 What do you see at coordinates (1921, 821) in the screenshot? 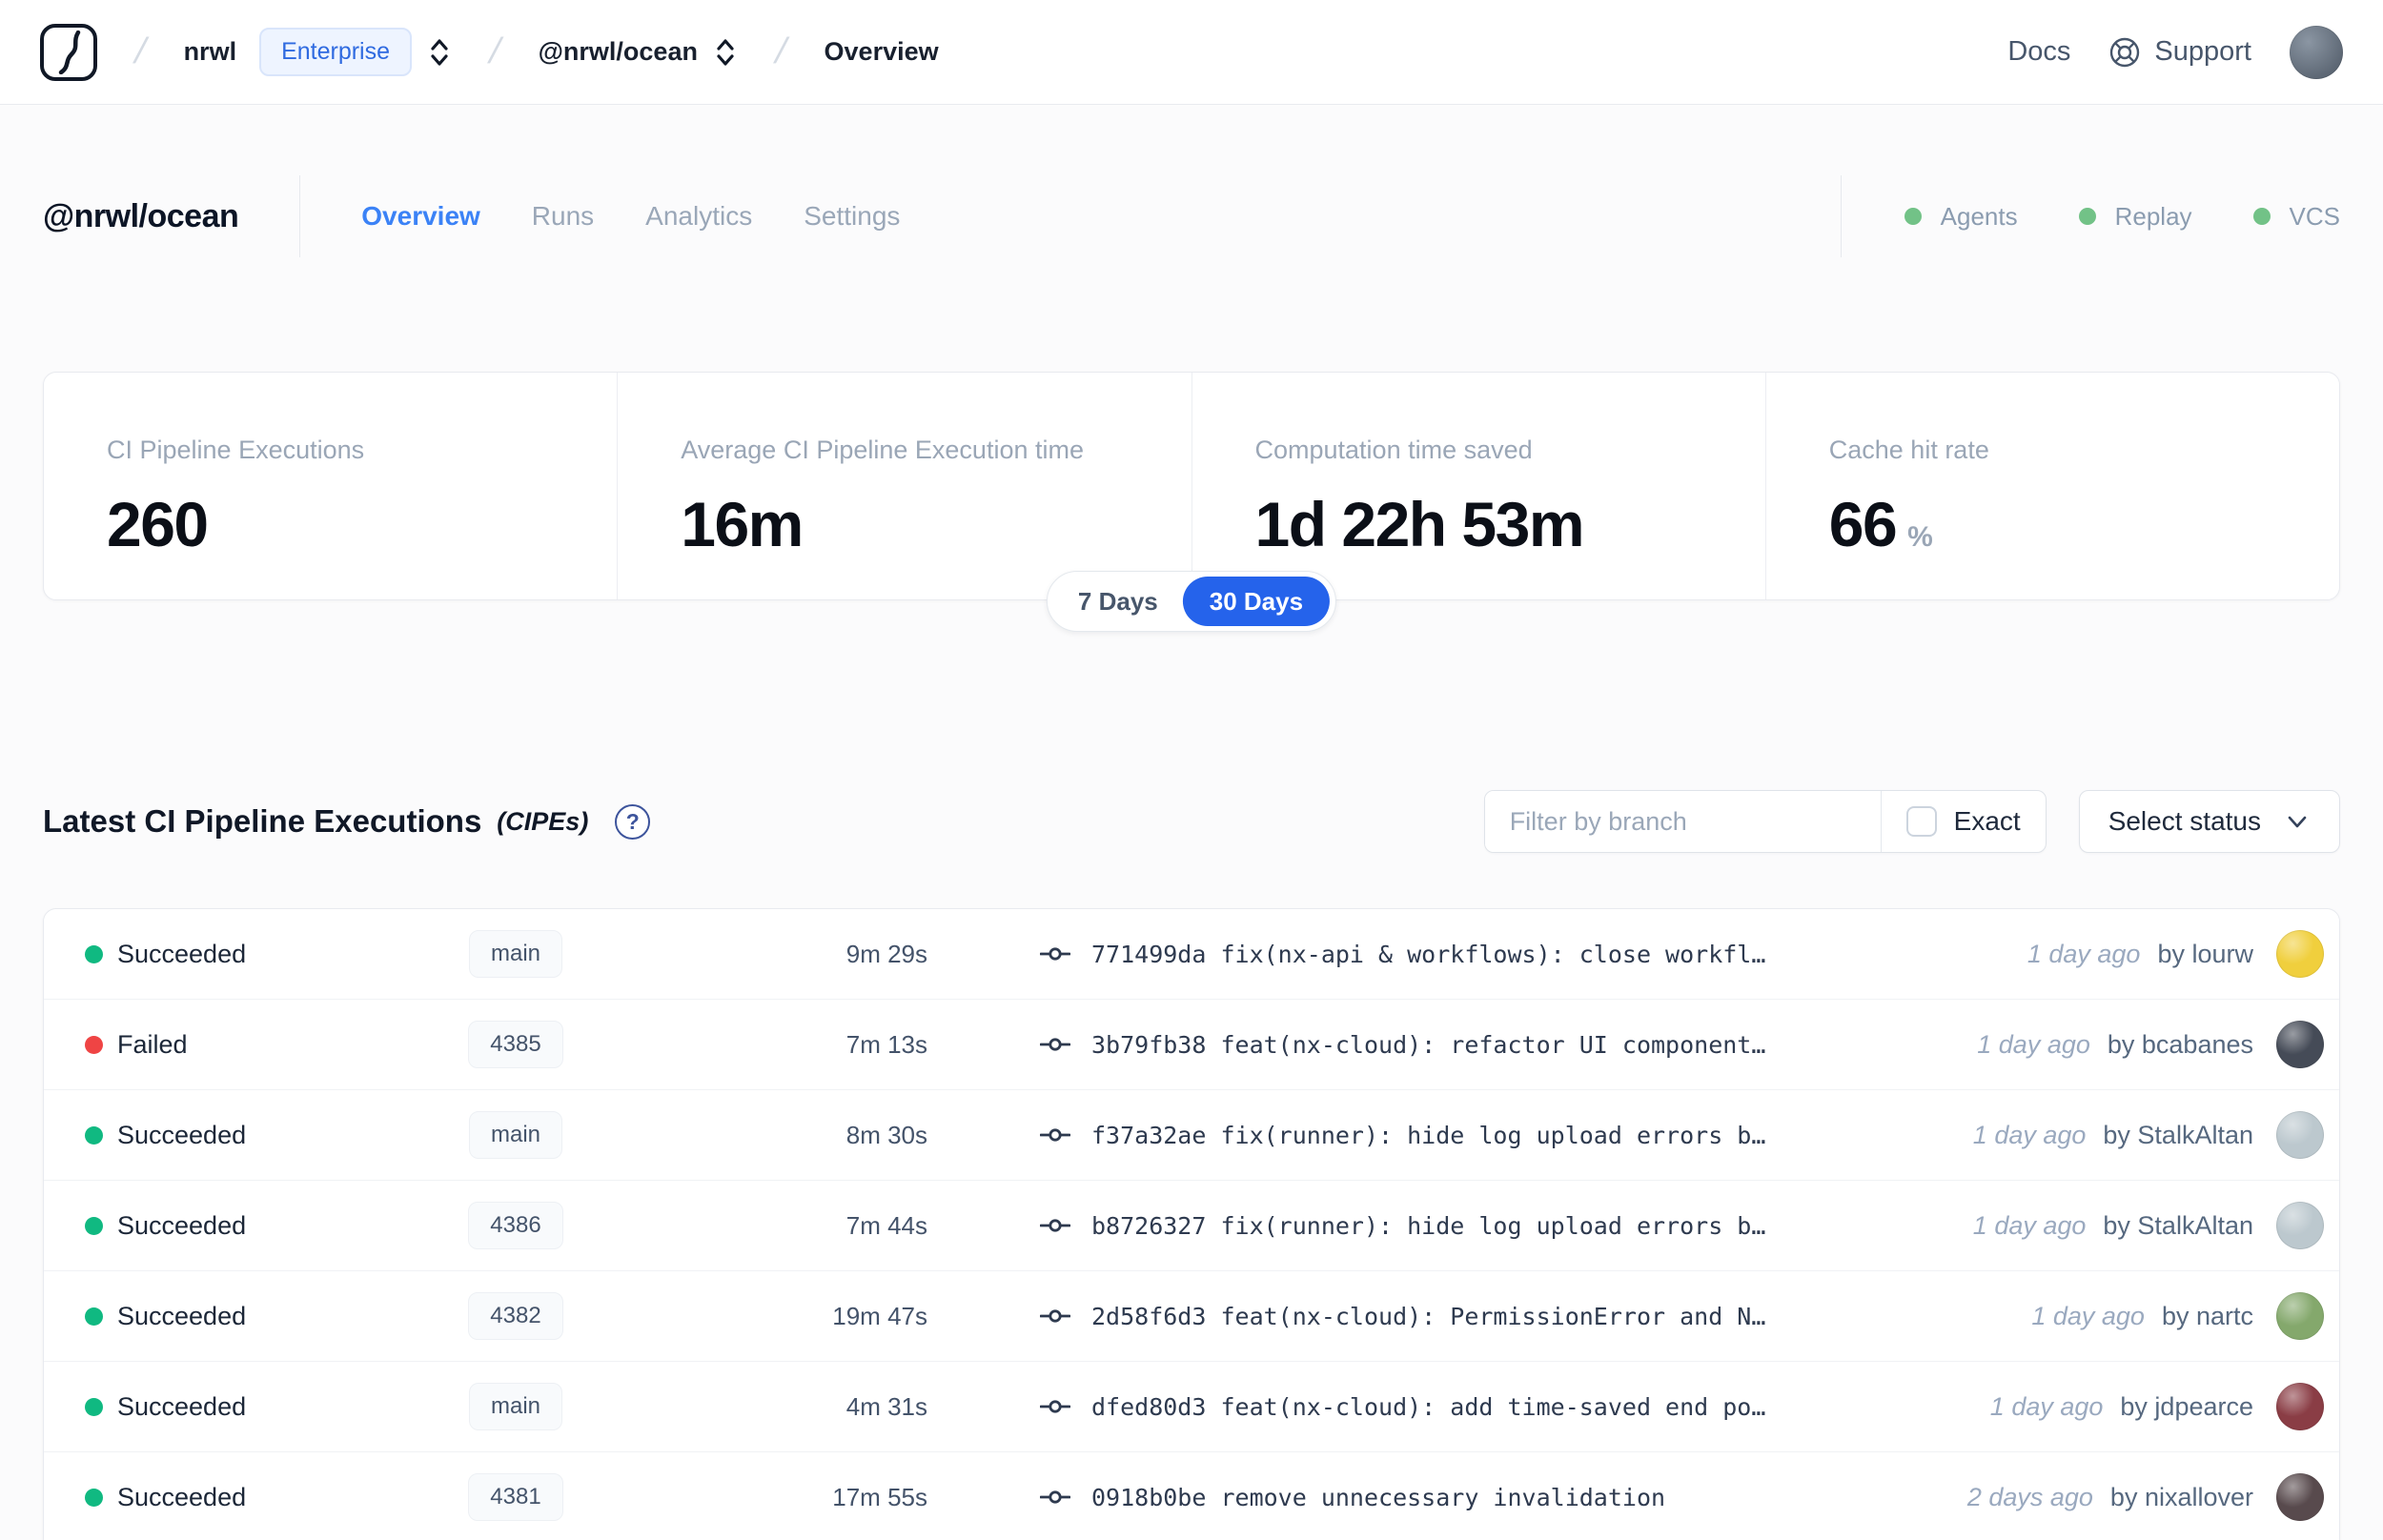
I see `exact-checkbox` at bounding box center [1921, 821].